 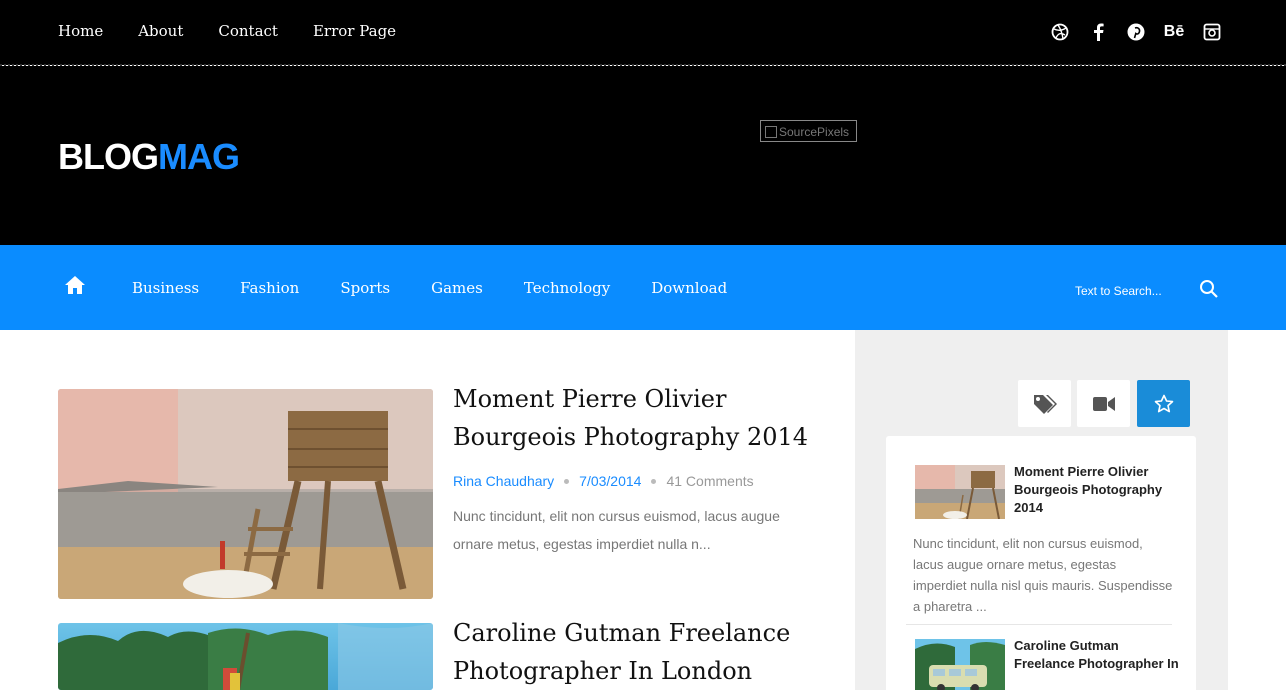 I want to click on pinterest-icon, so click(x=1136, y=32).